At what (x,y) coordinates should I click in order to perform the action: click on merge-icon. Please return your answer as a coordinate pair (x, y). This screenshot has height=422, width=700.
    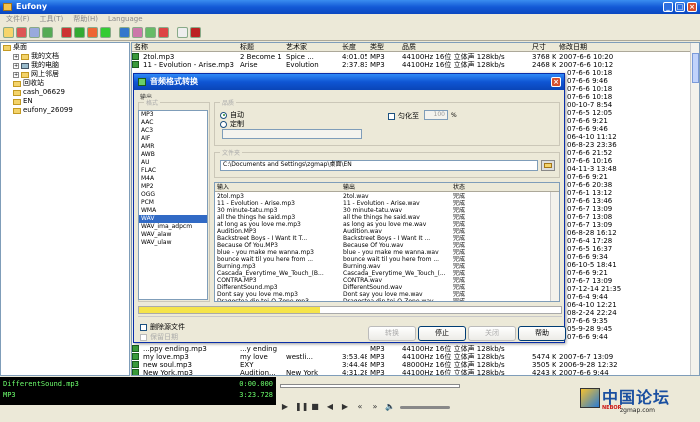
    Looking at the image, I should click on (79, 32).